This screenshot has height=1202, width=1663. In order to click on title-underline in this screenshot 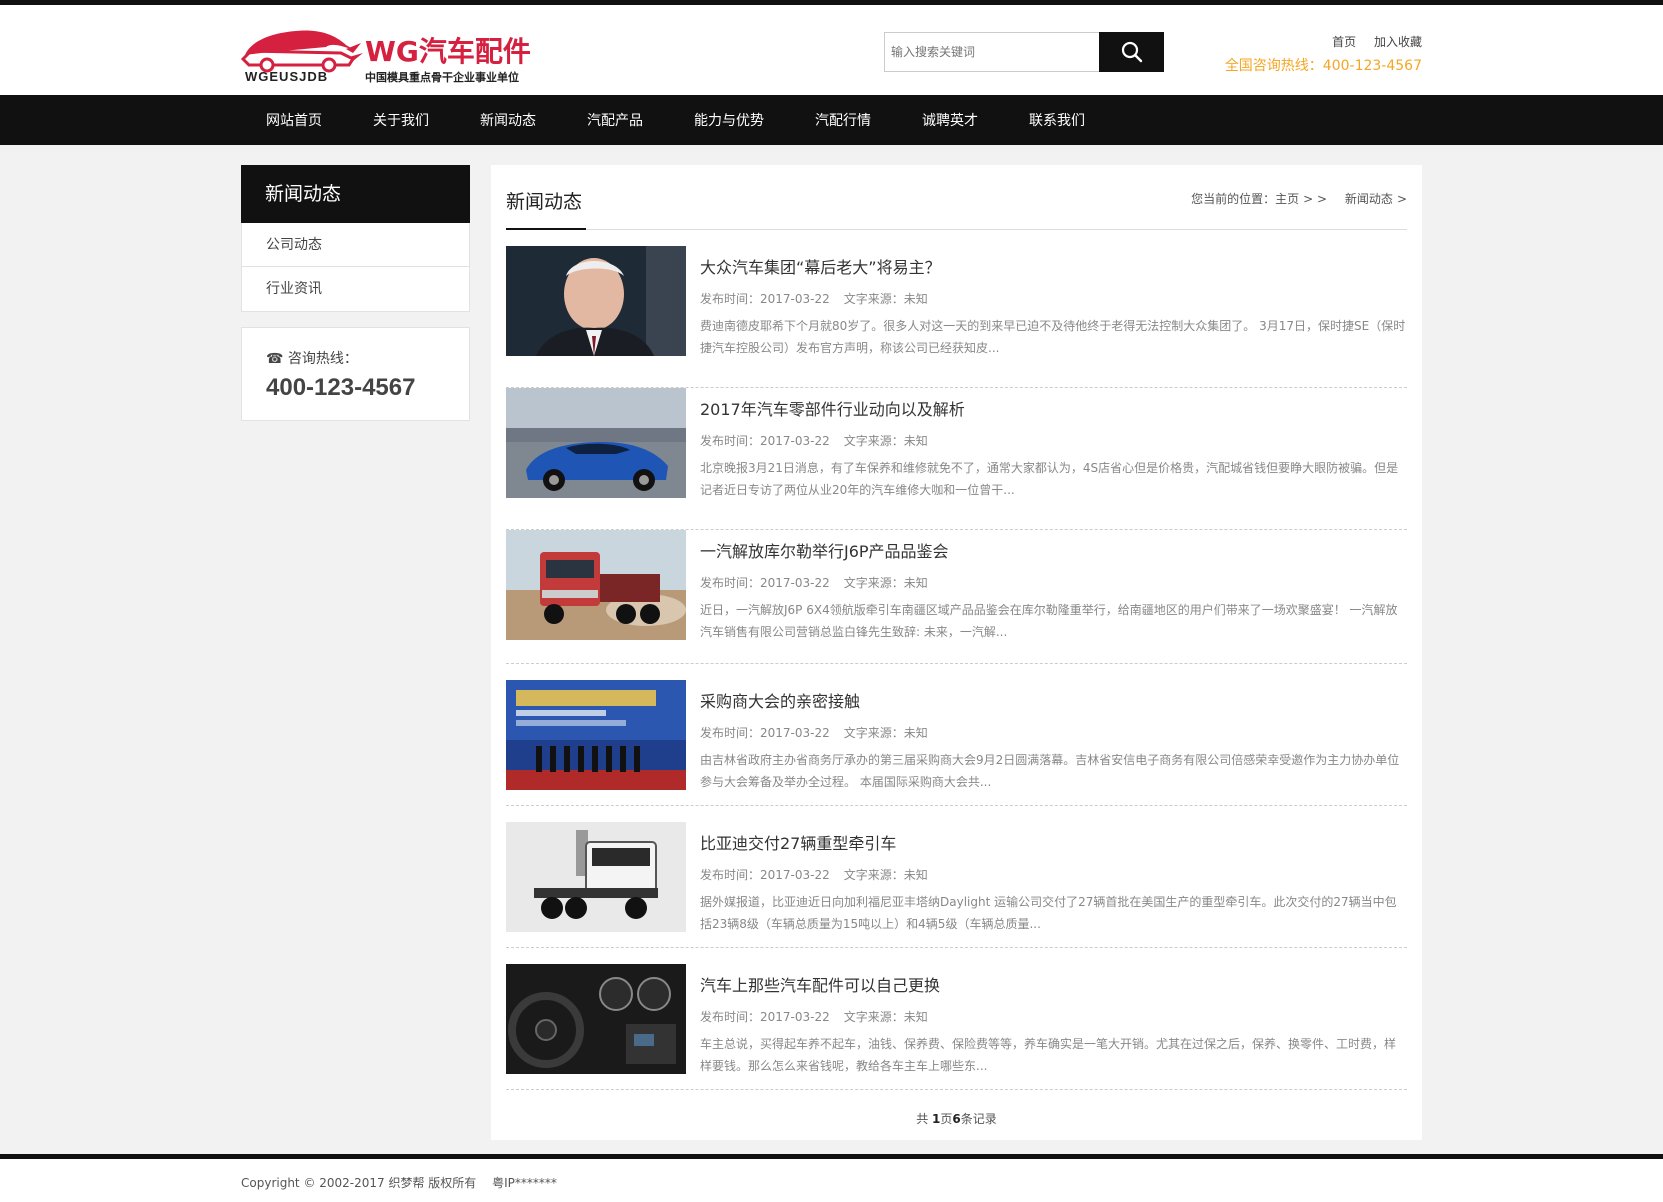, I will do `click(546, 229)`.